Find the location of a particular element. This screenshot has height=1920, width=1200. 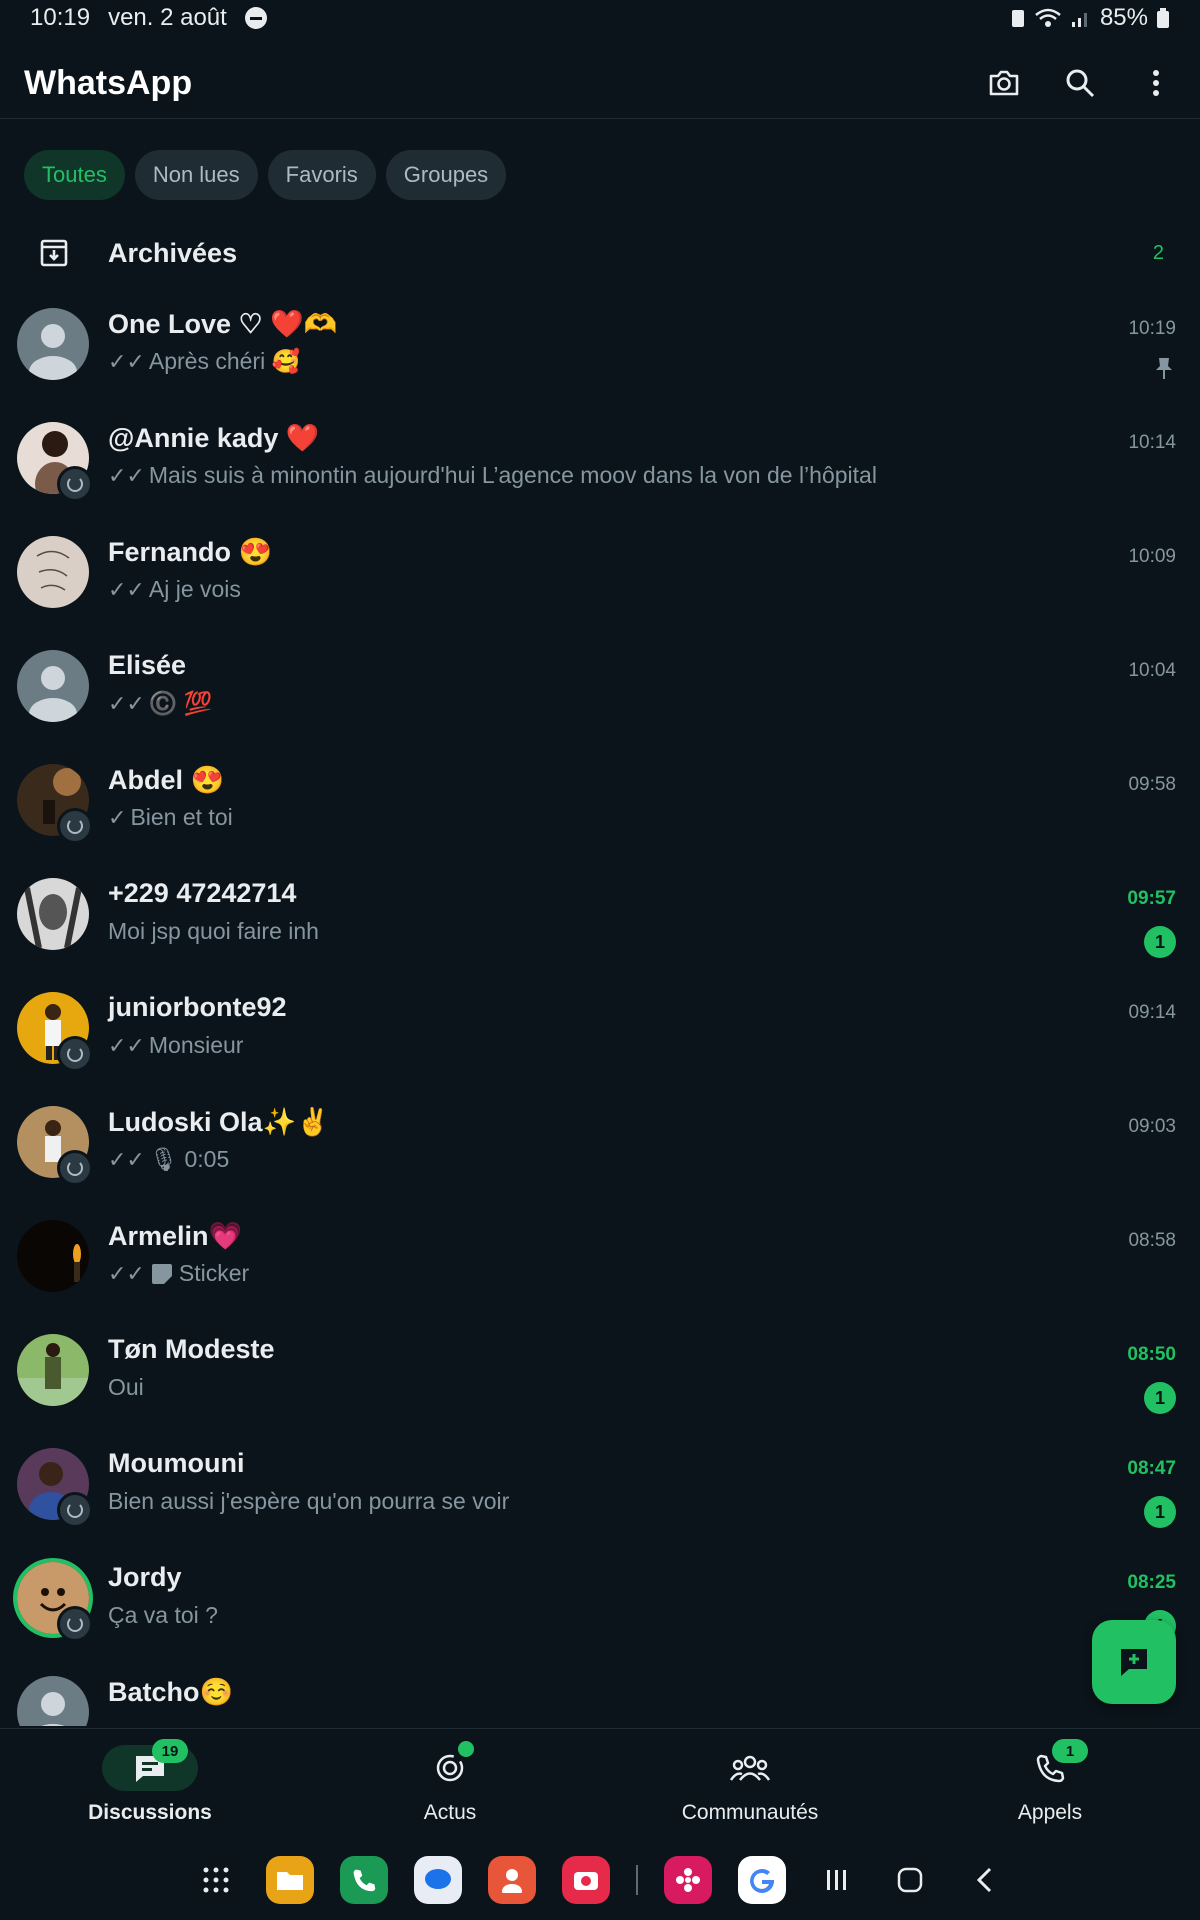

battery-level: 85% is located at coordinates (1123, 17).